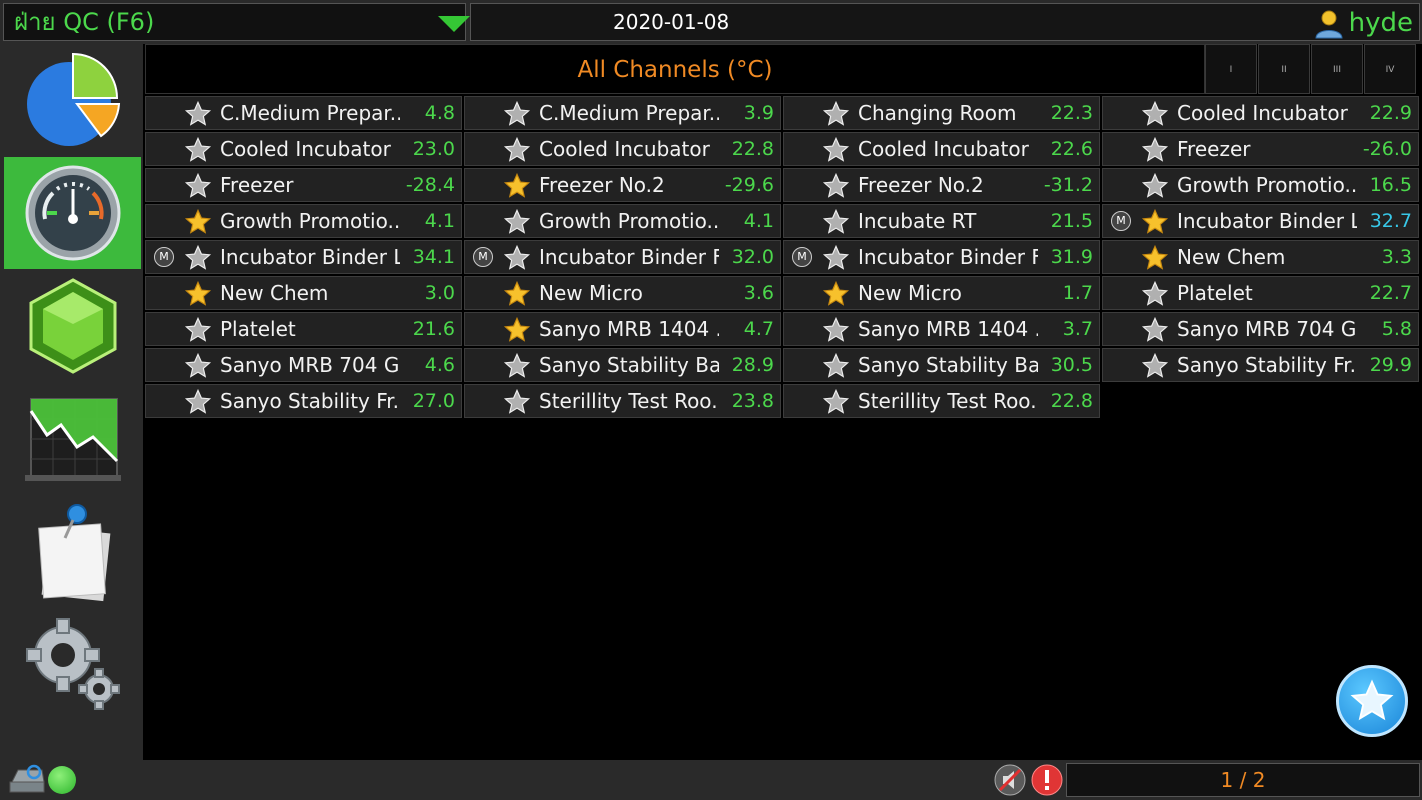 The height and width of the screenshot is (800, 1422). What do you see at coordinates (72, 213) in the screenshot?
I see `sidebar-item-channels` at bounding box center [72, 213].